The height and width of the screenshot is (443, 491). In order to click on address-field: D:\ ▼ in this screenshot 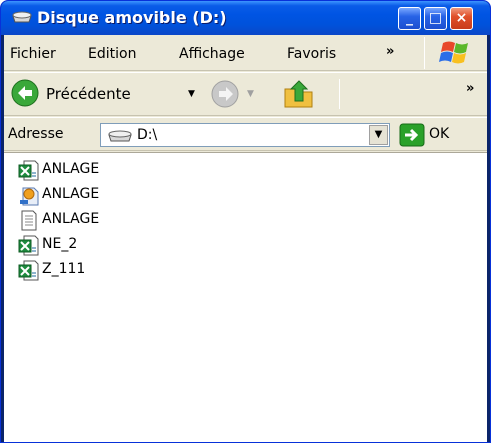, I will do `click(245, 135)`.